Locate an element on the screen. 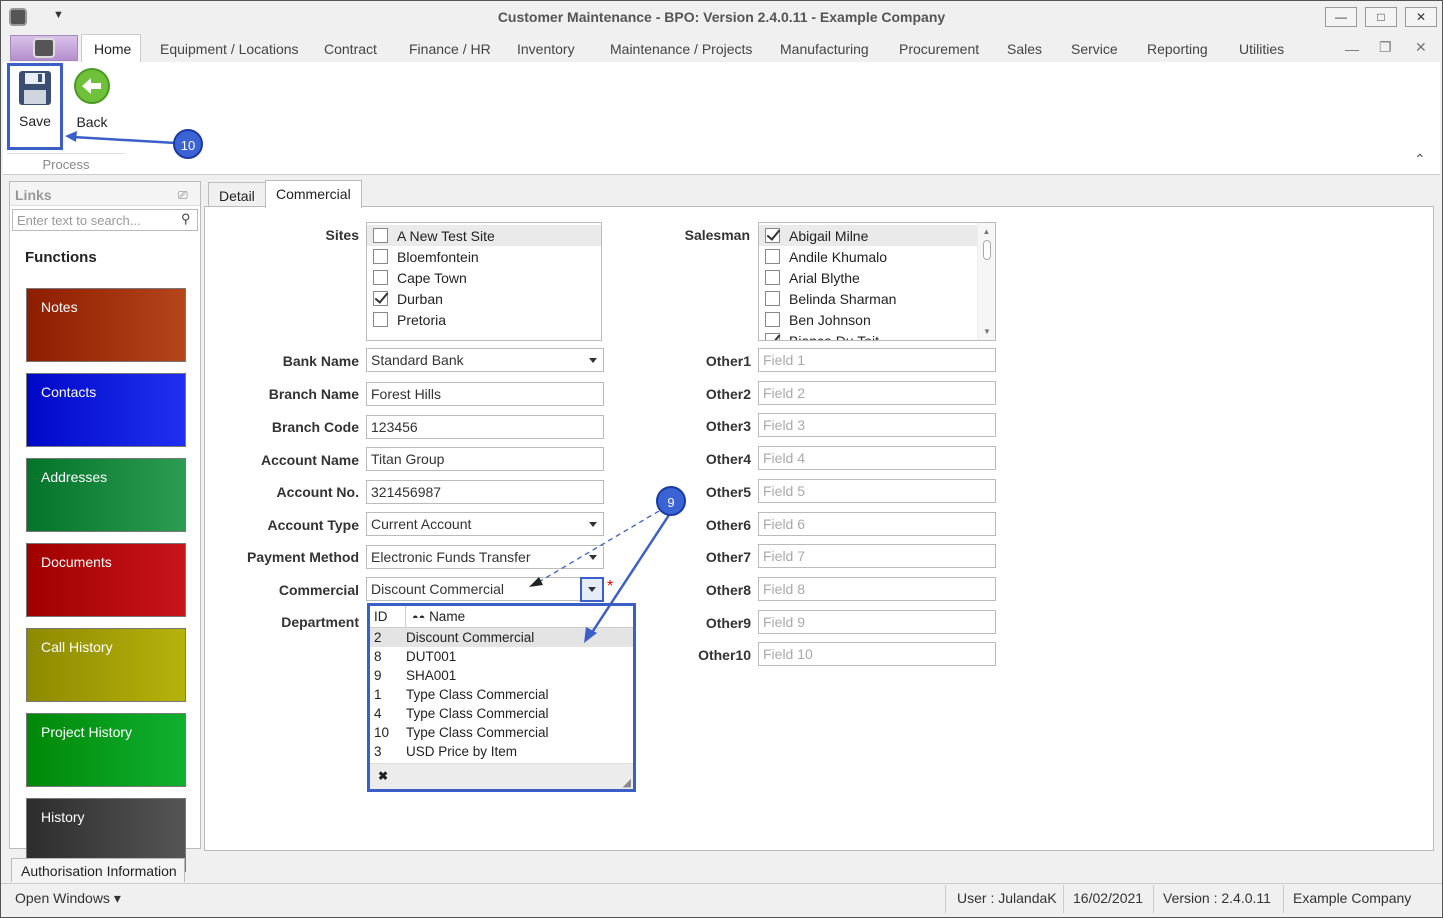 Image resolution: width=1443 pixels, height=918 pixels. scroll-down-icon: ▼ is located at coordinates (986, 331).